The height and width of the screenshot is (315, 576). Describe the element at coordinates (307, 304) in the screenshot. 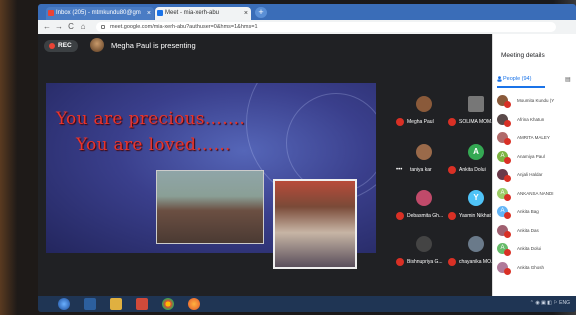

I see `windows-taskbar: ⌃ ◉ ▣ ◧ ⚐ ENG` at that location.